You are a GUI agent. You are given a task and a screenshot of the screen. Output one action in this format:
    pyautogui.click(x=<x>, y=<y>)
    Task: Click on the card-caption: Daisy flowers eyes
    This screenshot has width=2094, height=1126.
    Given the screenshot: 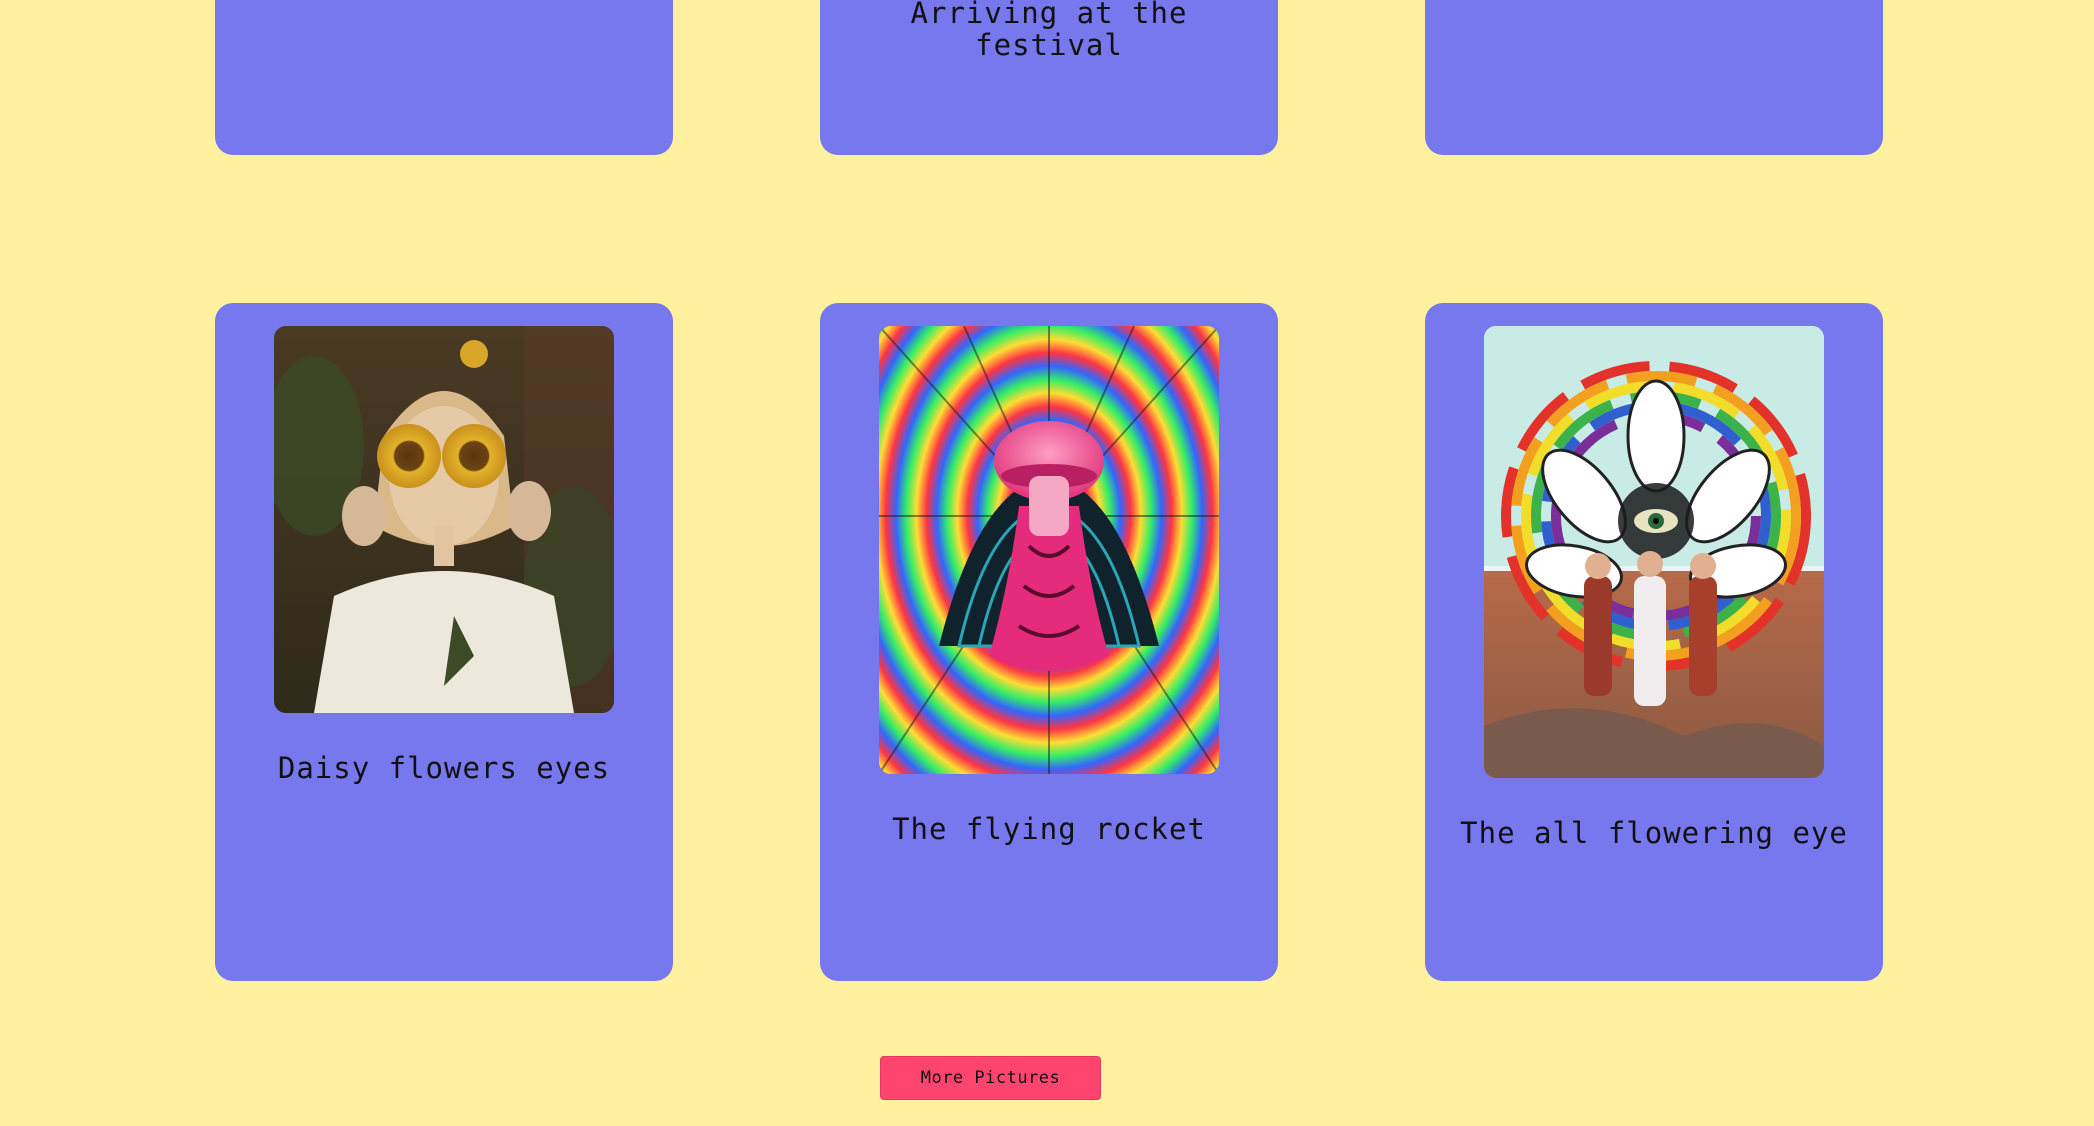 What is the action you would take?
    pyautogui.click(x=444, y=768)
    